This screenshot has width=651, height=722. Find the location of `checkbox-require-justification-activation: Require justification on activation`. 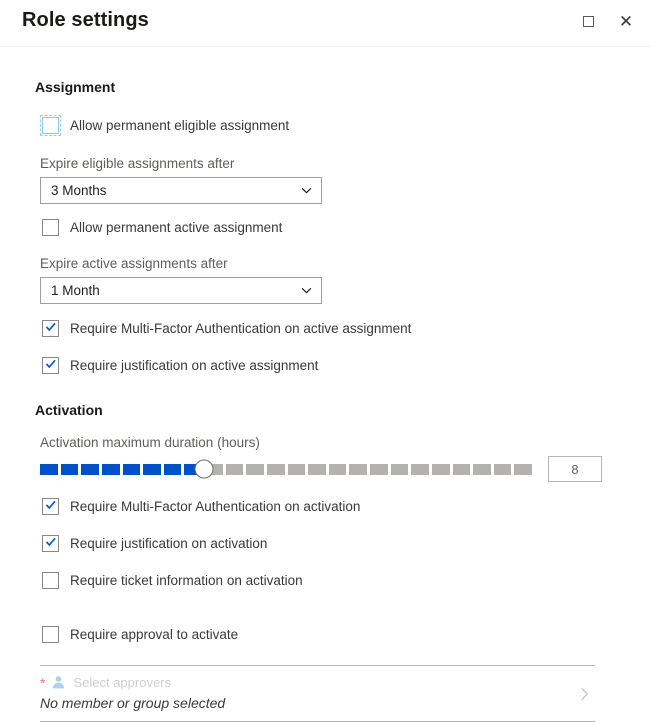

checkbox-require-justification-activation: Require justification on activation is located at coordinates (335, 543).